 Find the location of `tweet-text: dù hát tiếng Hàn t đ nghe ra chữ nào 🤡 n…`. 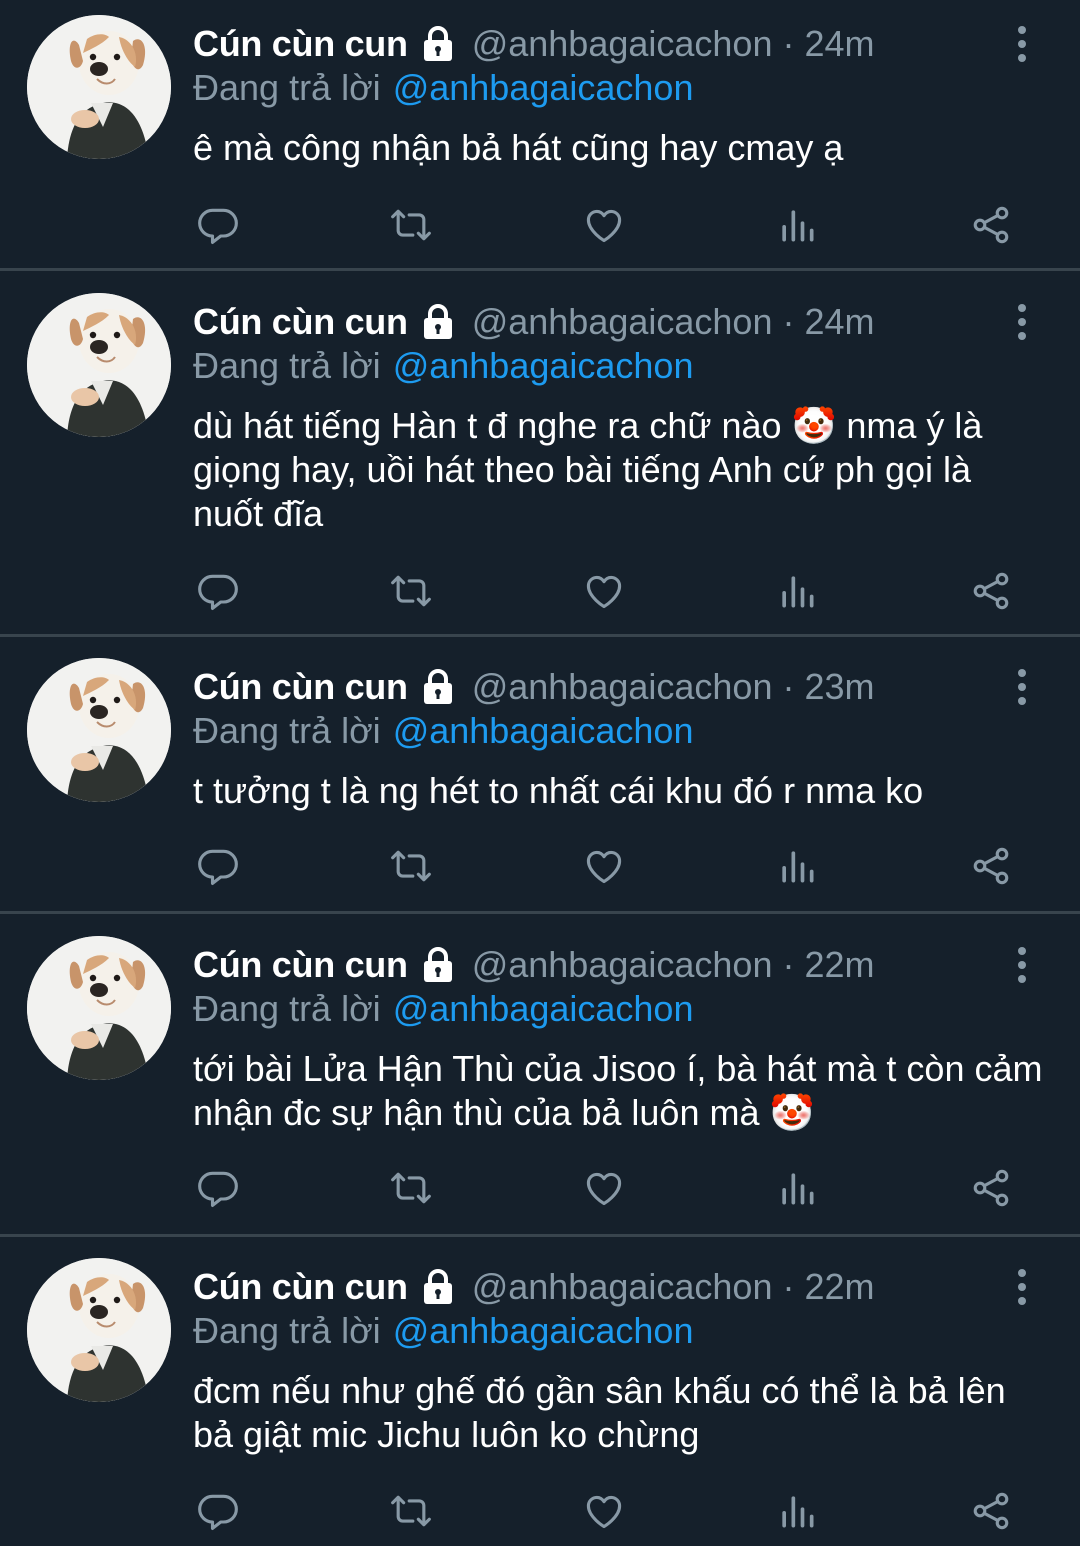

tweet-text: dù hát tiếng Hàn t đ nghe ra chữ nào 🤡 n… is located at coordinates (588, 469).